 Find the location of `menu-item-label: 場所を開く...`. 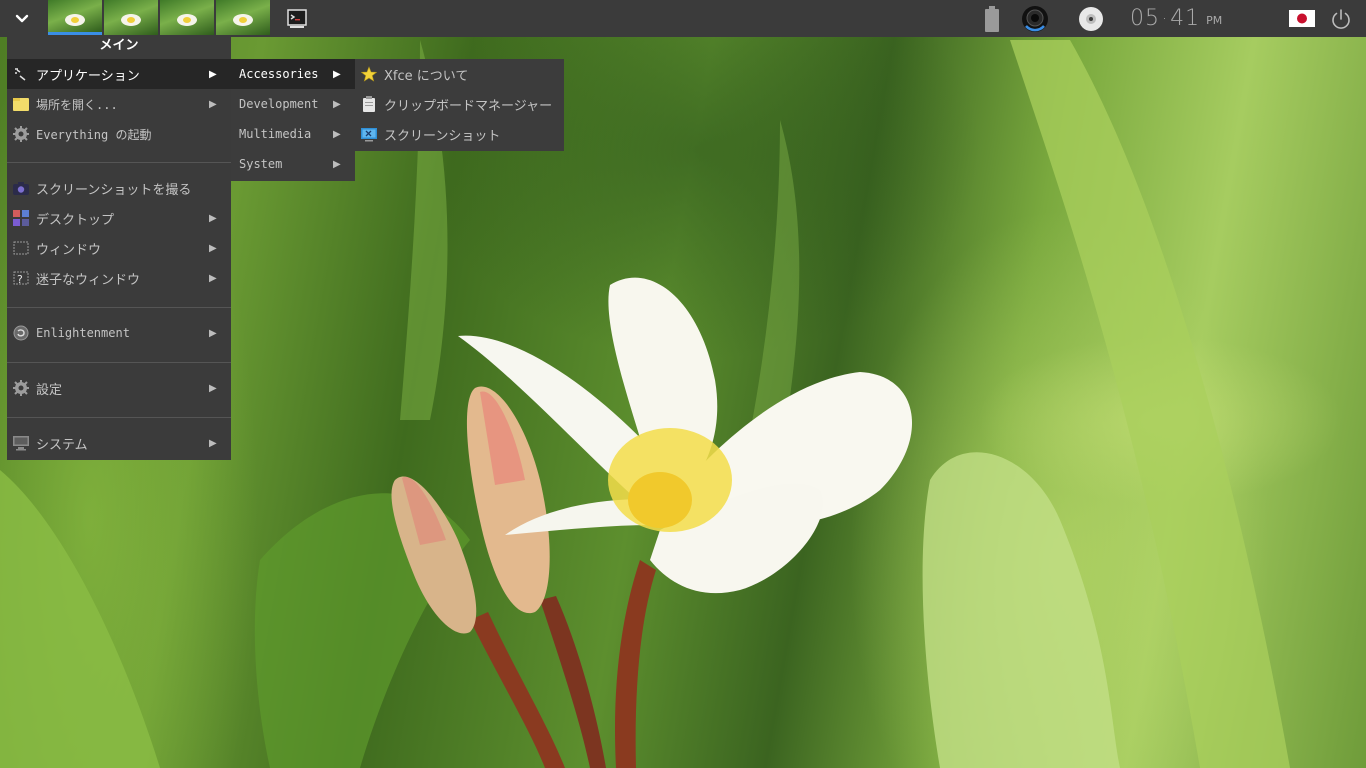

menu-item-label: 場所を開く... is located at coordinates (77, 104).